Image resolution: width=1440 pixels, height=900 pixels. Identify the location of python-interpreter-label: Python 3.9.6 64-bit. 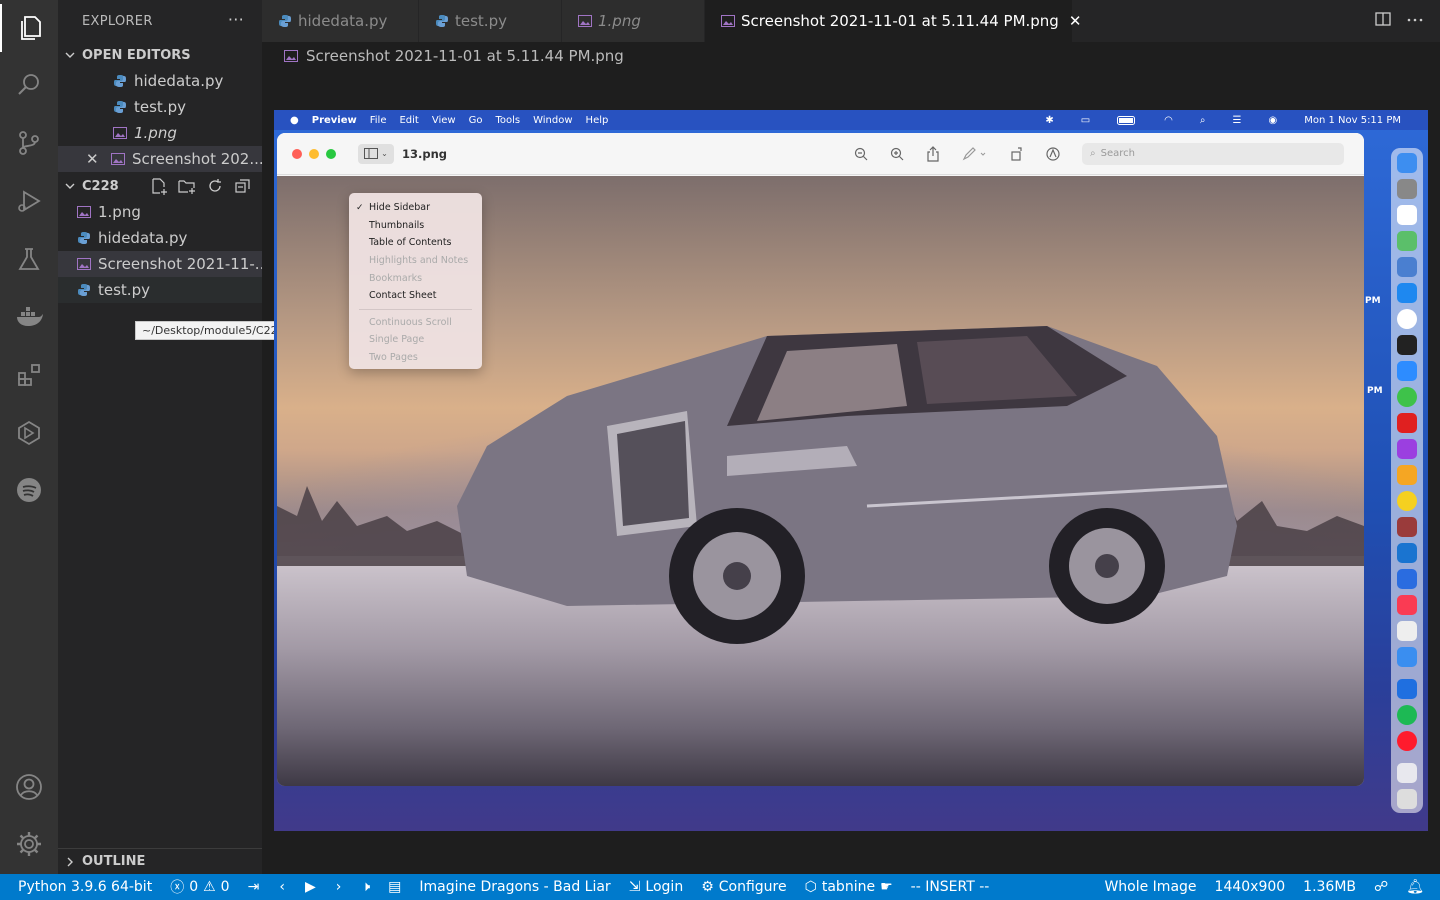
(85, 887).